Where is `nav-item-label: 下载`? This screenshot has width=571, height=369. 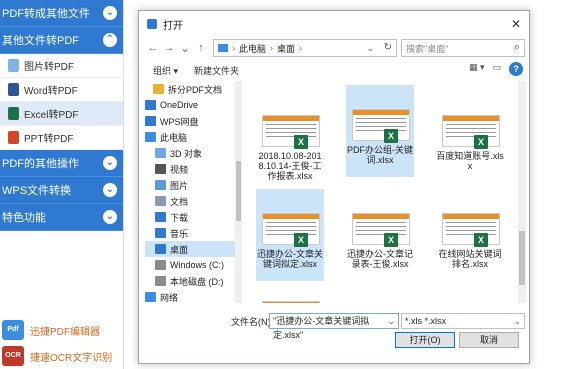
nav-item-label: 下载 is located at coordinates (179, 217).